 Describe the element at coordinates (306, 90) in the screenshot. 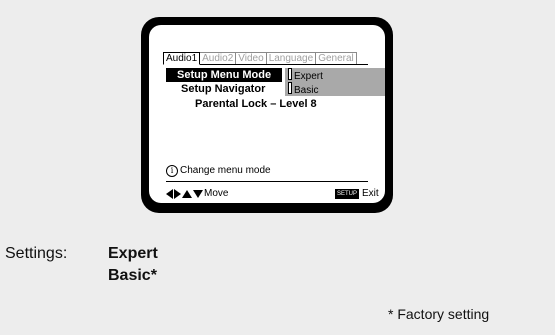

I see `setup-navigator-value: Basic` at that location.